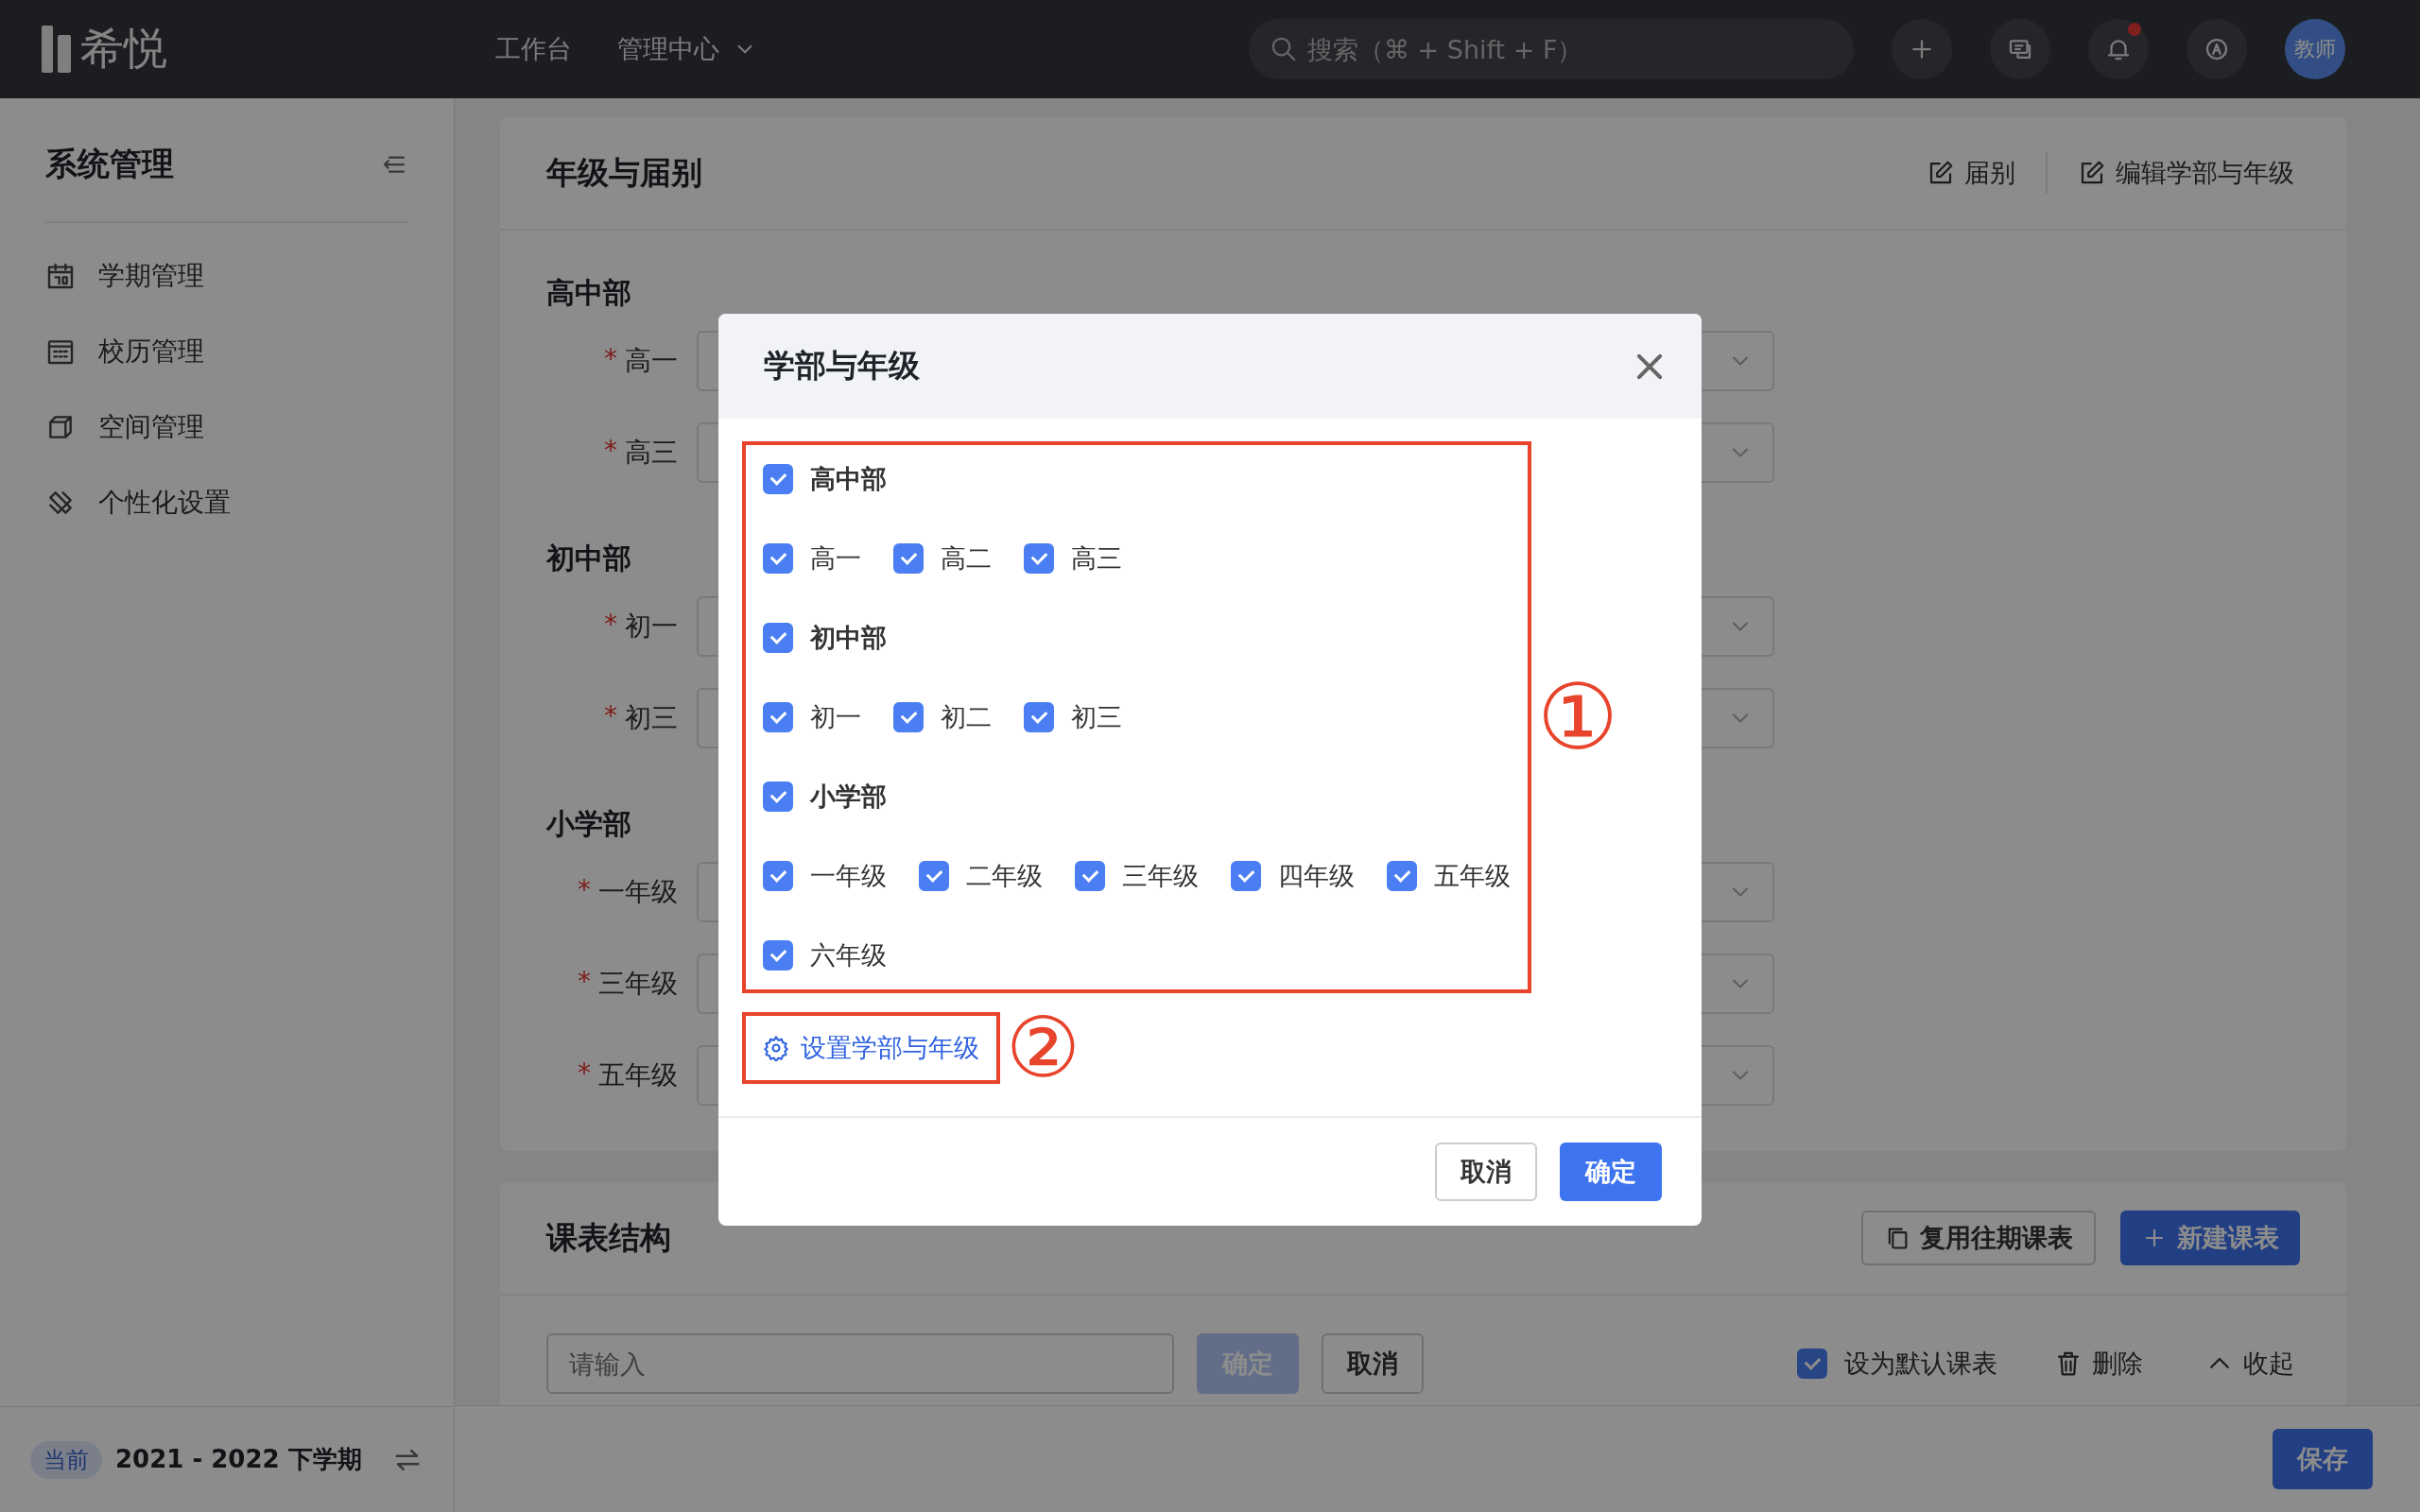 The height and width of the screenshot is (1512, 2420). Describe the element at coordinates (849, 955) in the screenshot. I see `checkbox-label: 六年级` at that location.